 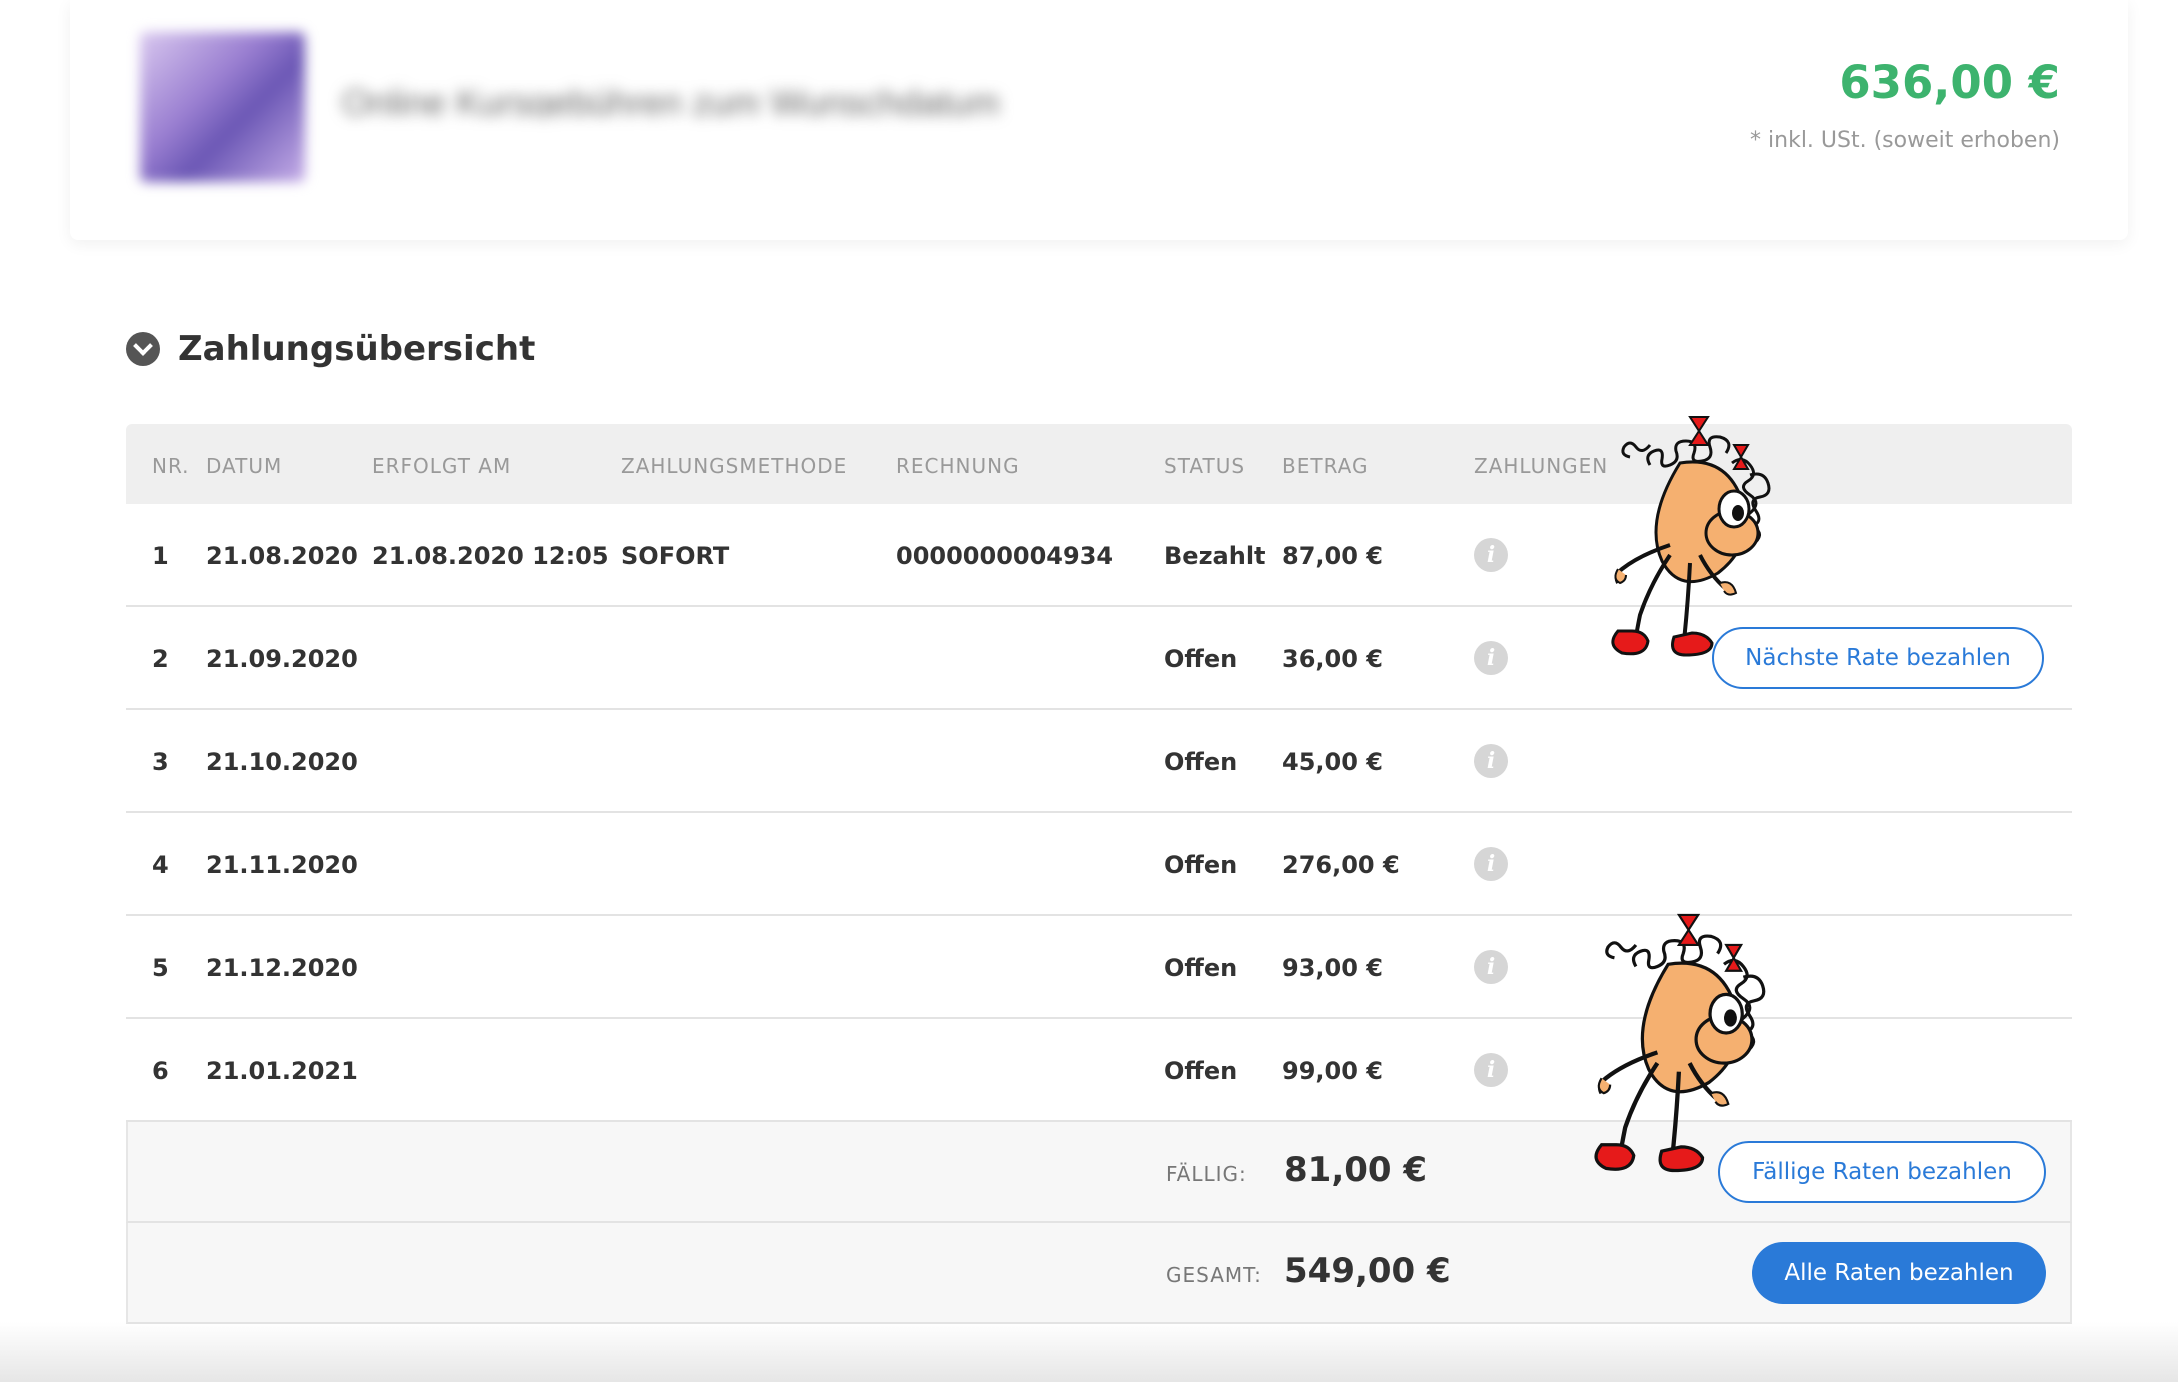 What do you see at coordinates (282, 762) in the screenshot?
I see `cell-datum: 21.10.2020` at bounding box center [282, 762].